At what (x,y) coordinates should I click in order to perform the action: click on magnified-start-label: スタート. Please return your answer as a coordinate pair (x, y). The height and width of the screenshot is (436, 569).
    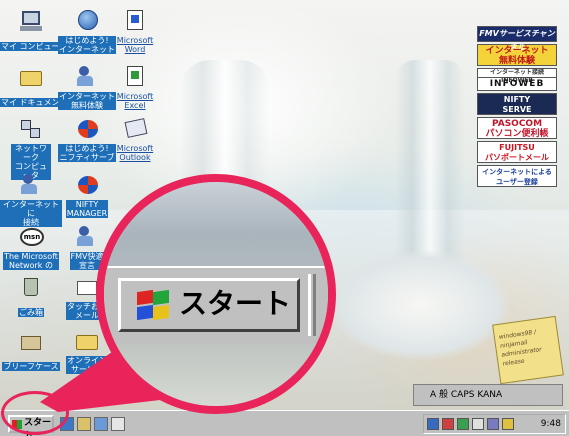
    Looking at the image, I should click on (235, 303).